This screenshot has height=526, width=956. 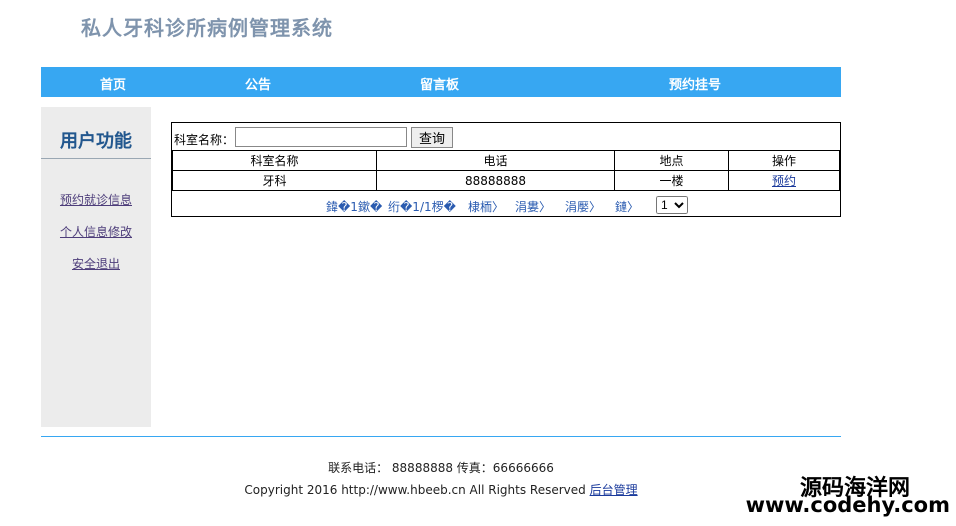 I want to click on nav-appointment: 预约挂号, so click(x=695, y=83).